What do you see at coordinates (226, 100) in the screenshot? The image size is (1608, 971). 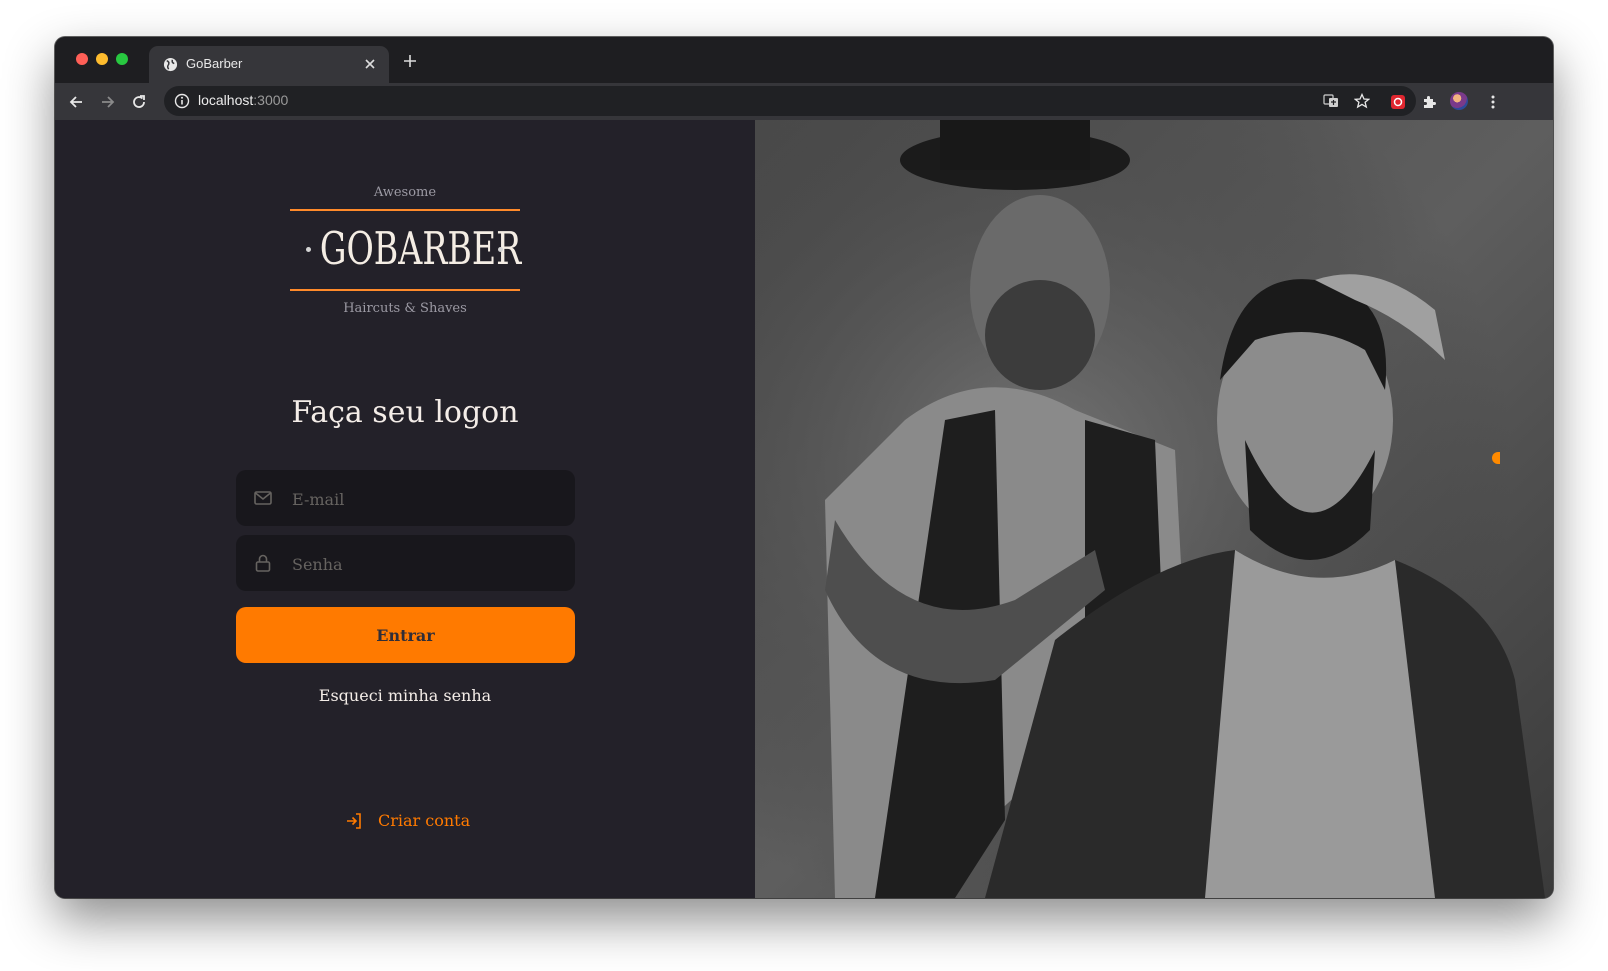 I see `url-host: localhost` at bounding box center [226, 100].